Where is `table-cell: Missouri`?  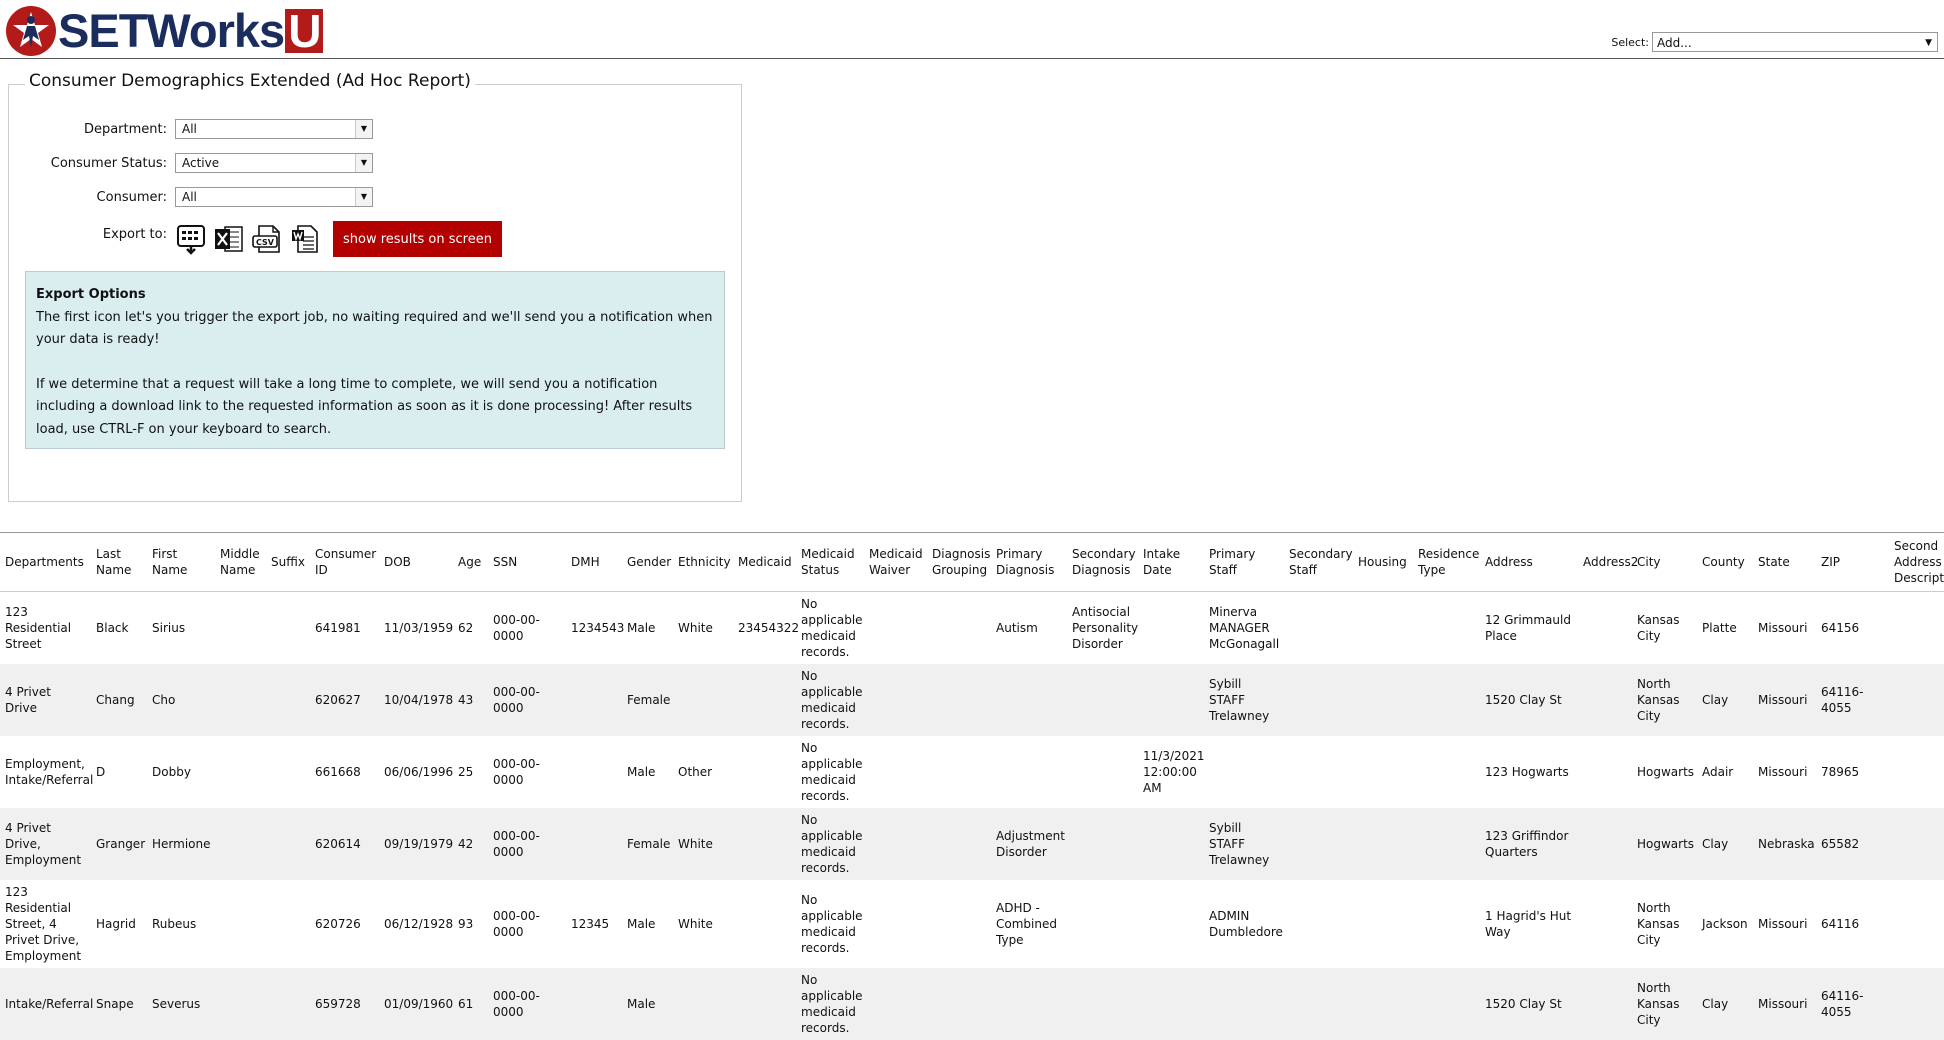
table-cell: Missouri is located at coordinates (1784, 924).